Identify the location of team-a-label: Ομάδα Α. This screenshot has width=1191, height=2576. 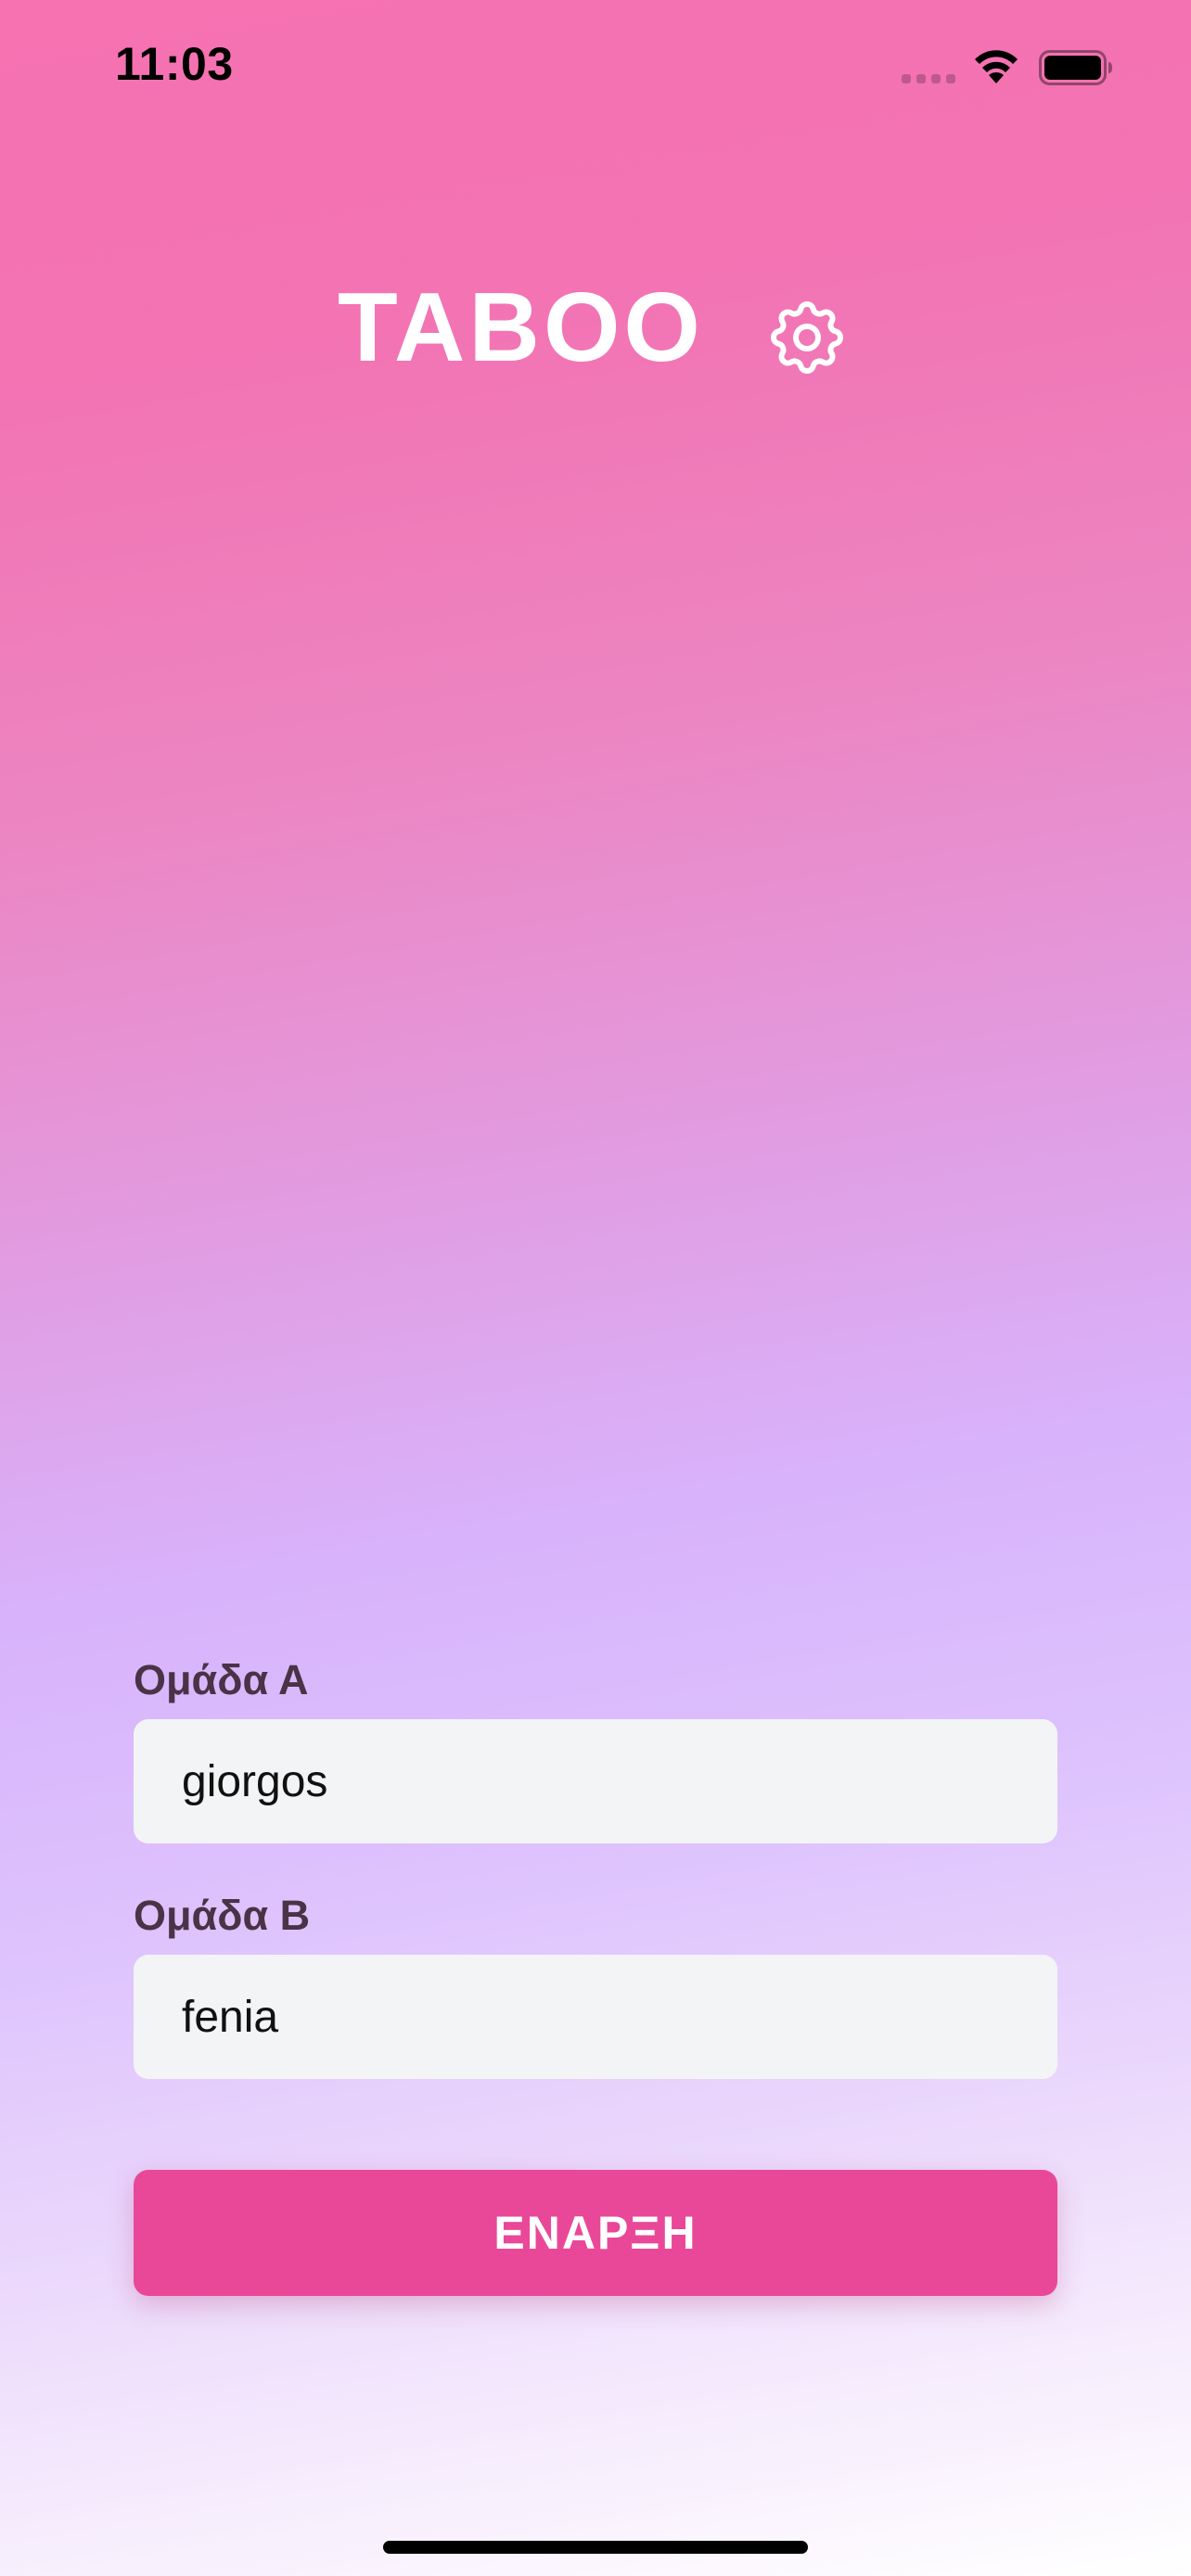
(222, 1679).